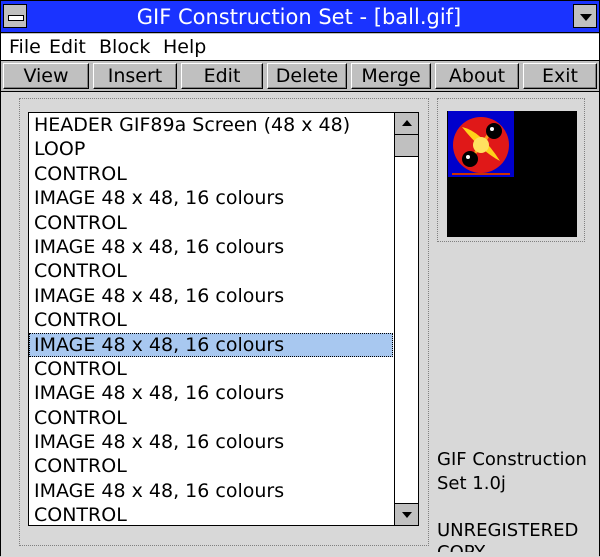 This screenshot has width=600, height=557. I want to click on up-arrow-icon, so click(407, 123).